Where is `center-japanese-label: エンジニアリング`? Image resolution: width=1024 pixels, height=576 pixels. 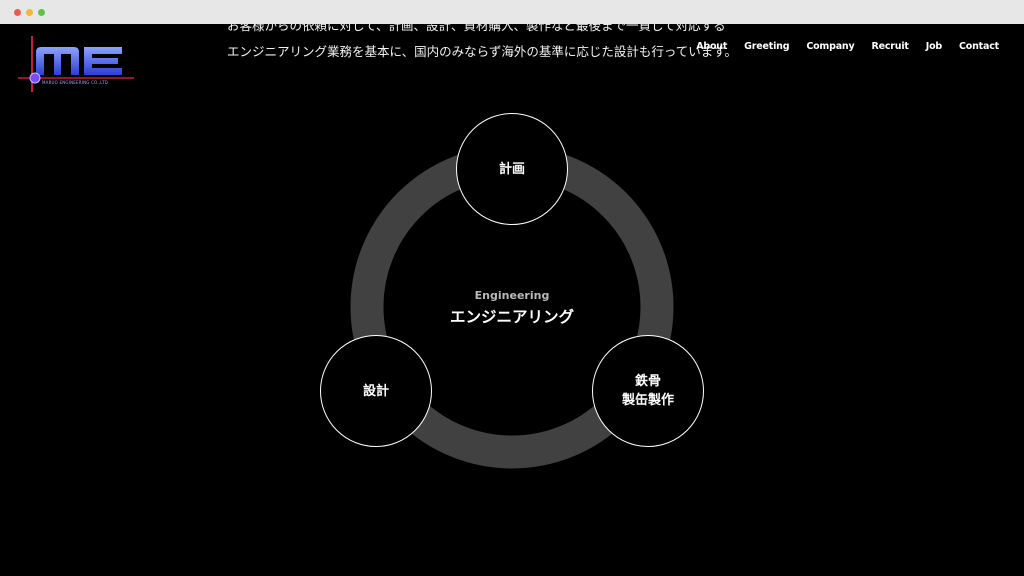 center-japanese-label: エンジニアリング is located at coordinates (511, 317).